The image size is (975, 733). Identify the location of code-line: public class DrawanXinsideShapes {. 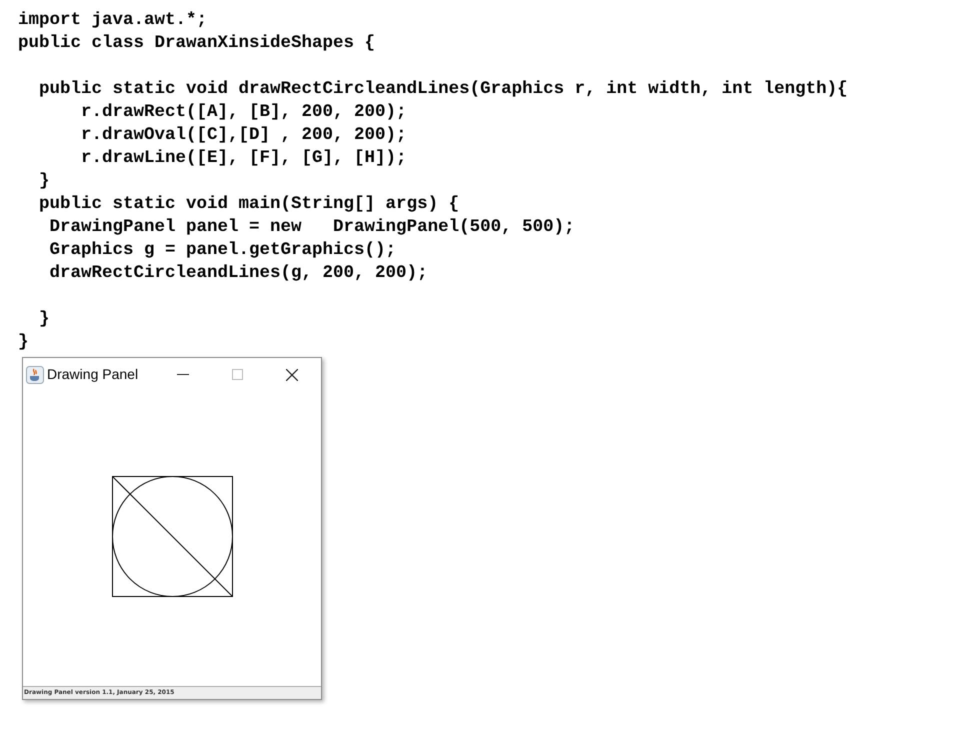
(197, 43).